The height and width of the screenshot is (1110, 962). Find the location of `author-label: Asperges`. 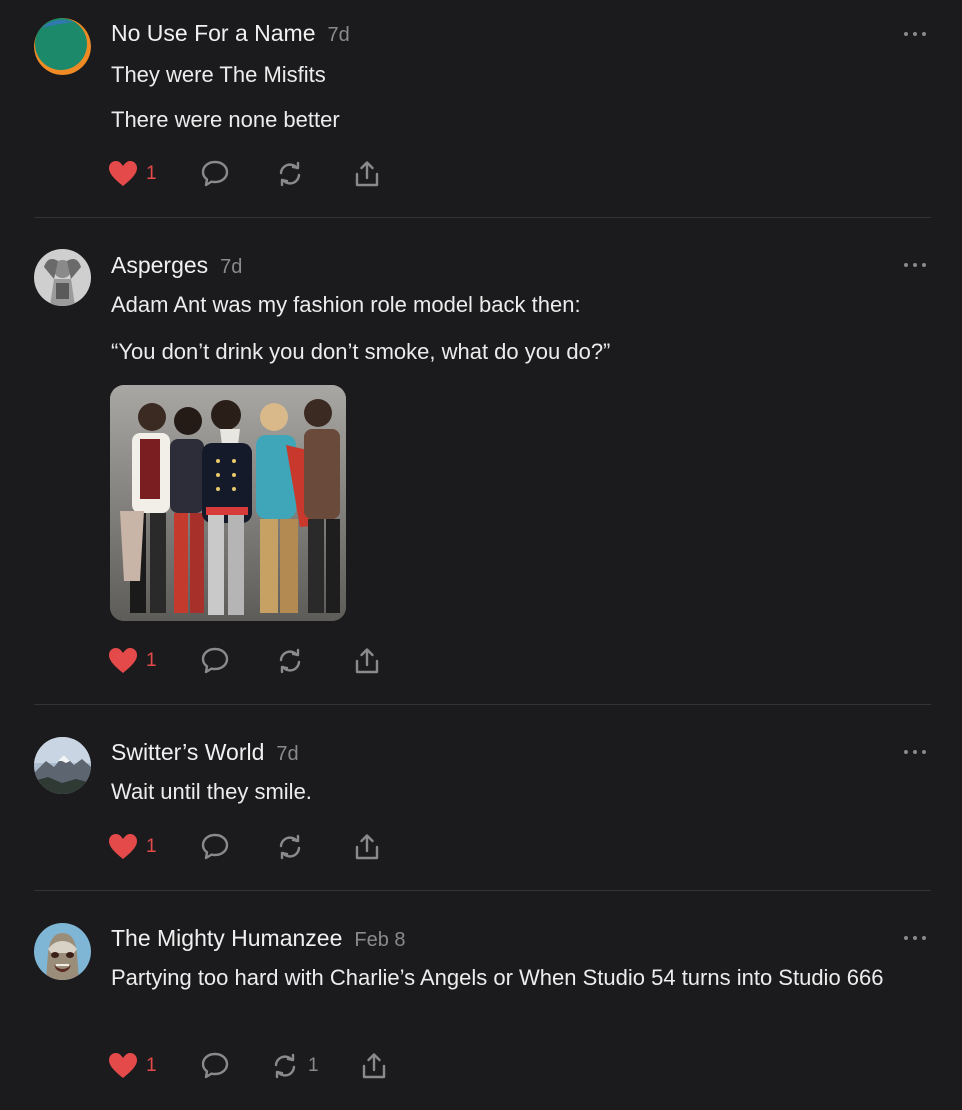

author-label: Asperges is located at coordinates (159, 265).